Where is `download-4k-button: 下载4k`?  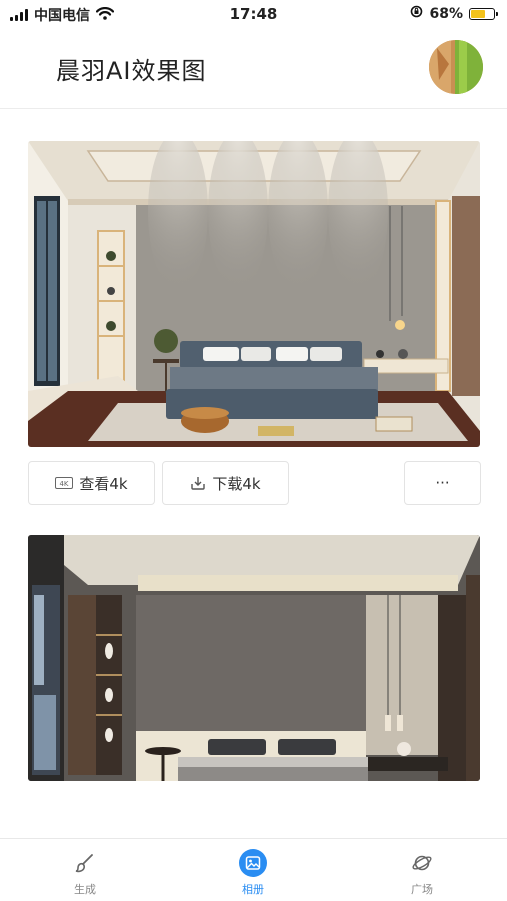
download-4k-button: 下载4k is located at coordinates (225, 483).